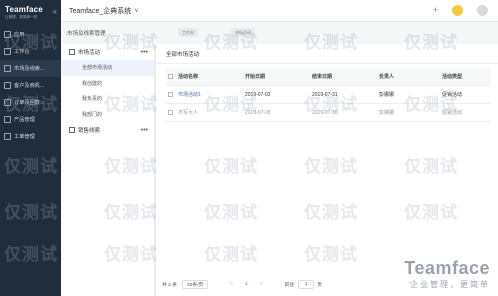 This screenshot has width=498, height=296. What do you see at coordinates (279, 33) in the screenshot?
I see `breadcrumb: 市场及线索管理 工作台 市场活动` at bounding box center [279, 33].